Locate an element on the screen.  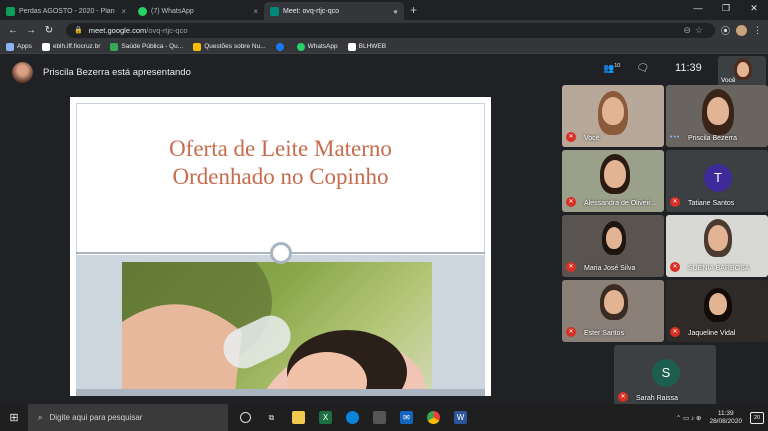
maximize-button: ❐ is located at coordinates (726, 9).